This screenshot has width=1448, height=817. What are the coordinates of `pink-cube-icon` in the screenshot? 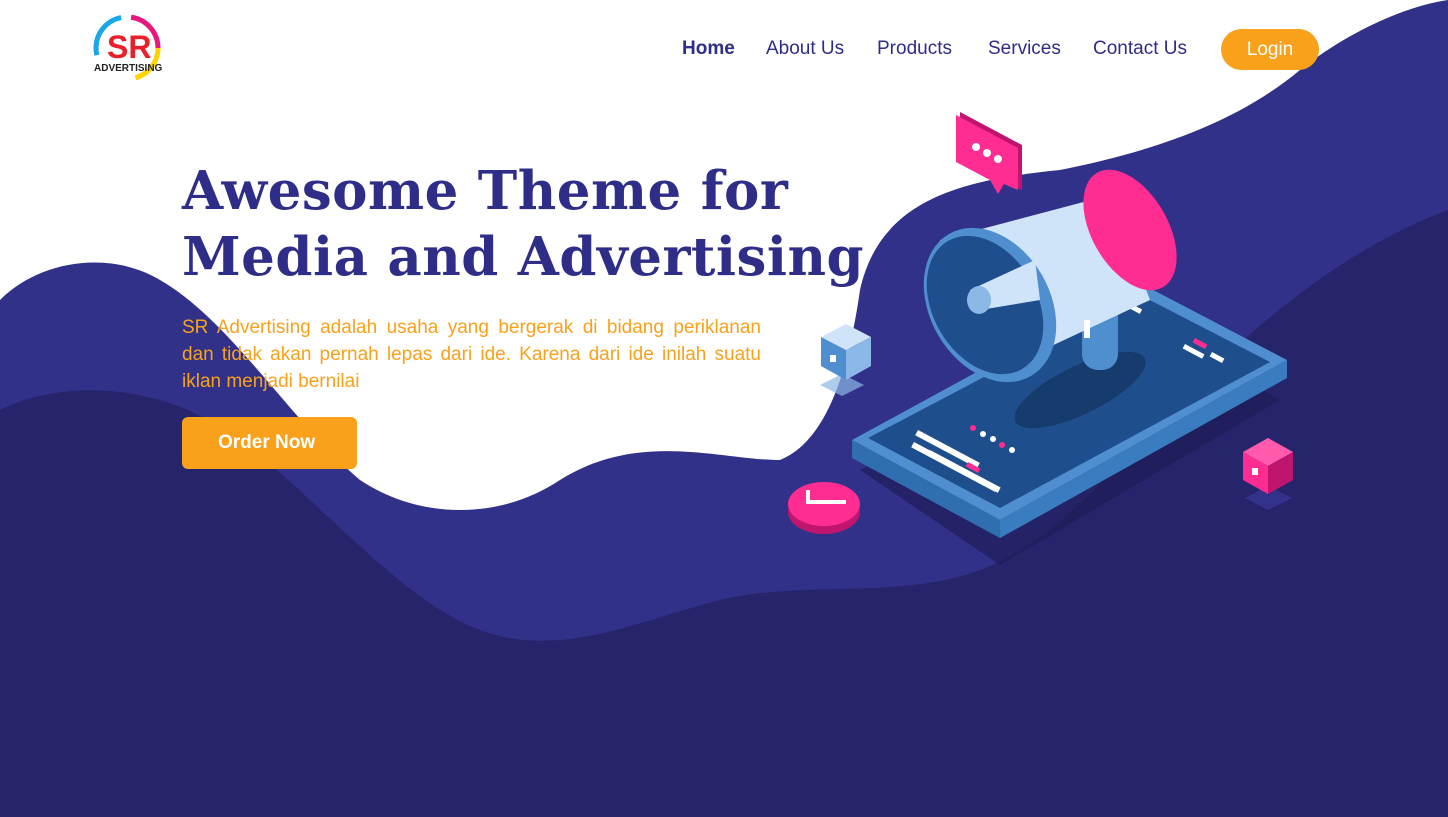 It's located at (1268, 474).